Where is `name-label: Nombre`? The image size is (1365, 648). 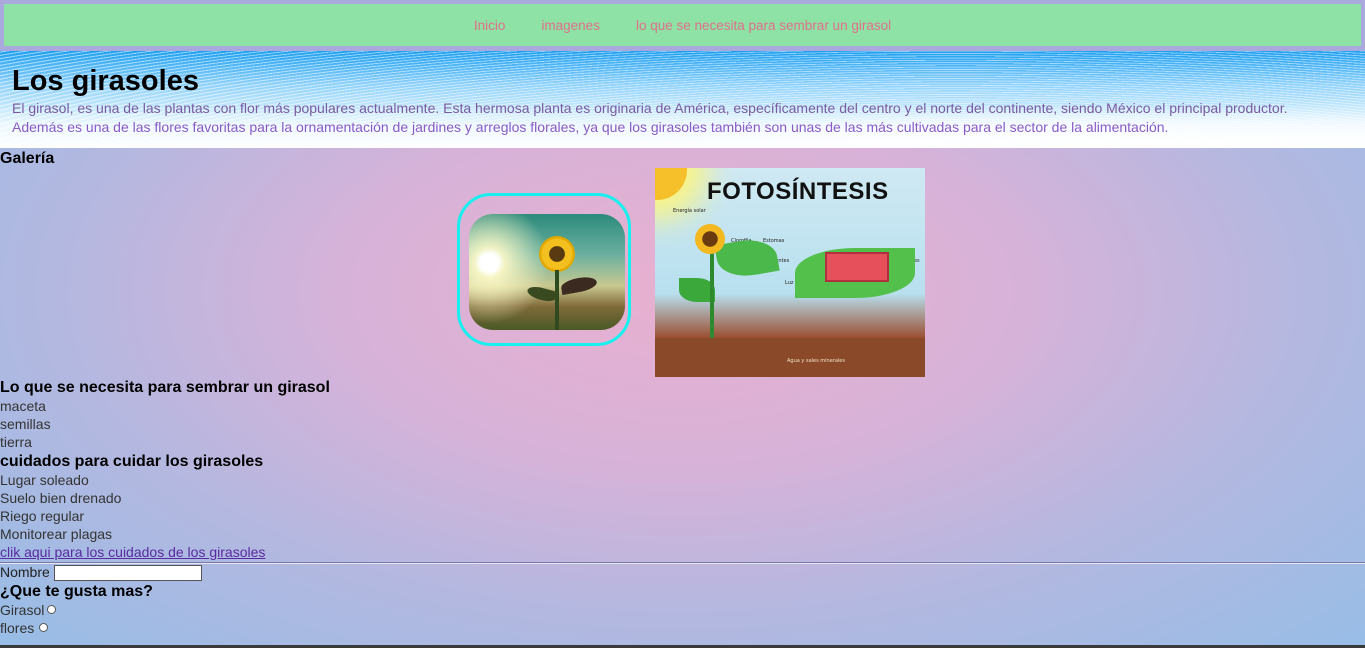
name-label: Nombre is located at coordinates (25, 572).